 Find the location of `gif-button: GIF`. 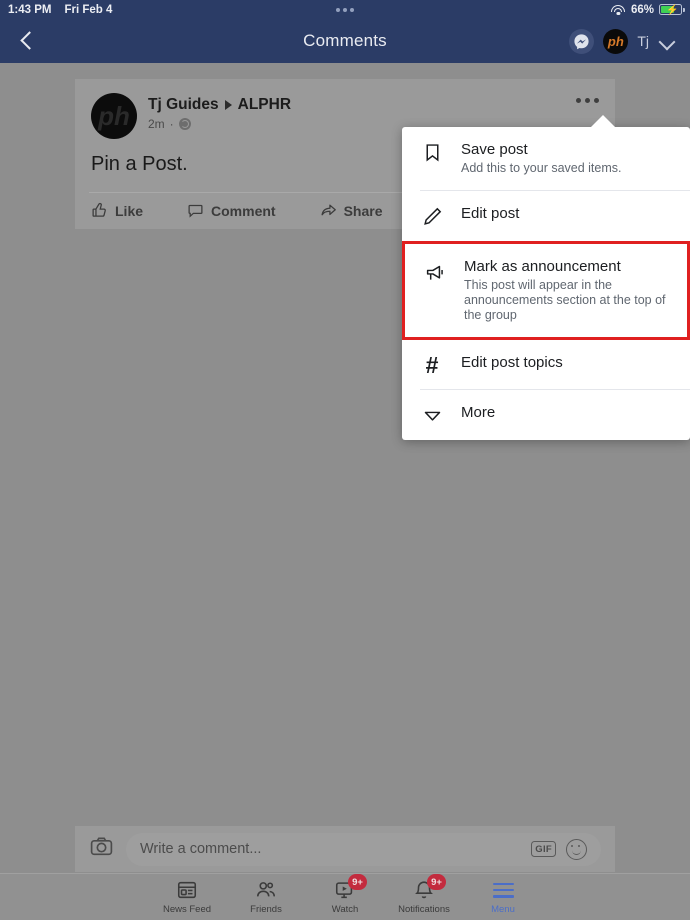

gif-button: GIF is located at coordinates (543, 849).